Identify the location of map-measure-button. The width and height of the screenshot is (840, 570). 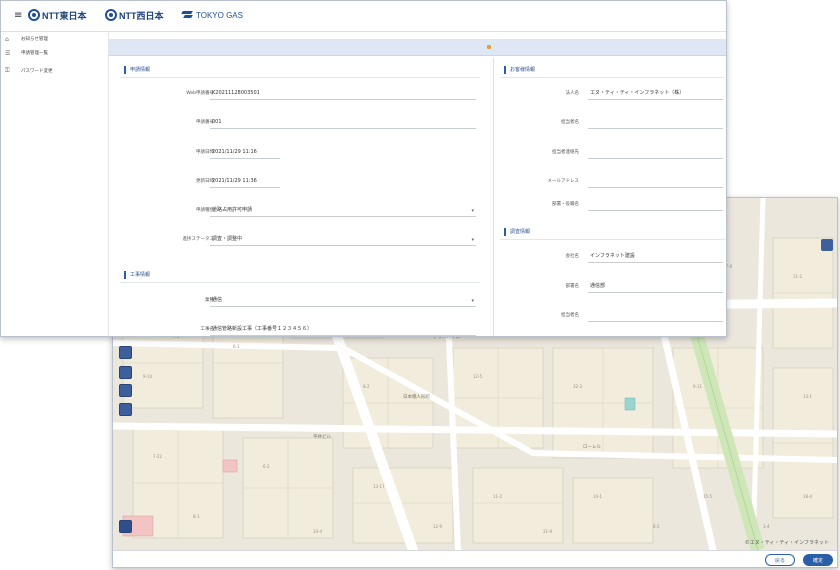
(125, 409).